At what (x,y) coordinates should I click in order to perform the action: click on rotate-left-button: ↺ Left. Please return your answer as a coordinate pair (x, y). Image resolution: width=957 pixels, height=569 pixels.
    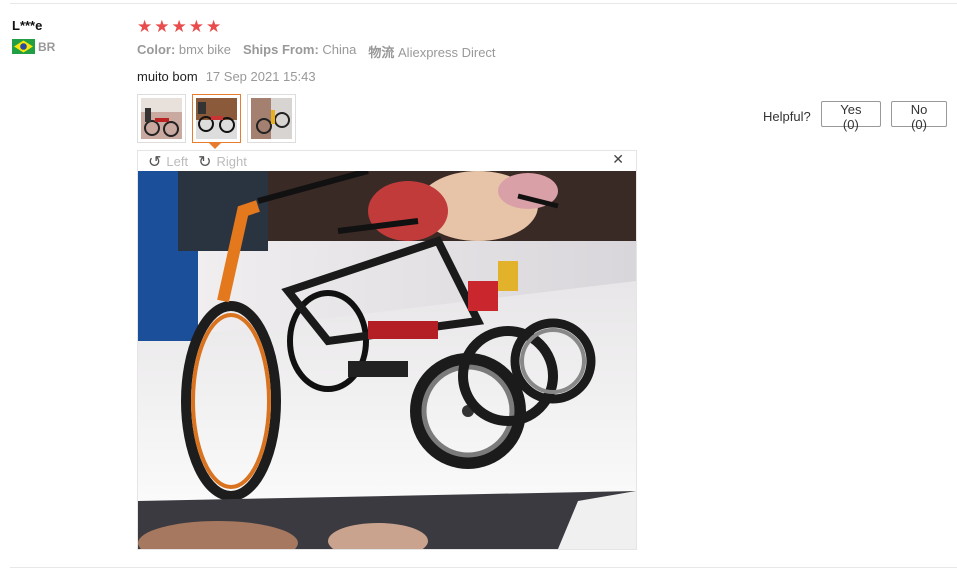
    Looking at the image, I should click on (168, 161).